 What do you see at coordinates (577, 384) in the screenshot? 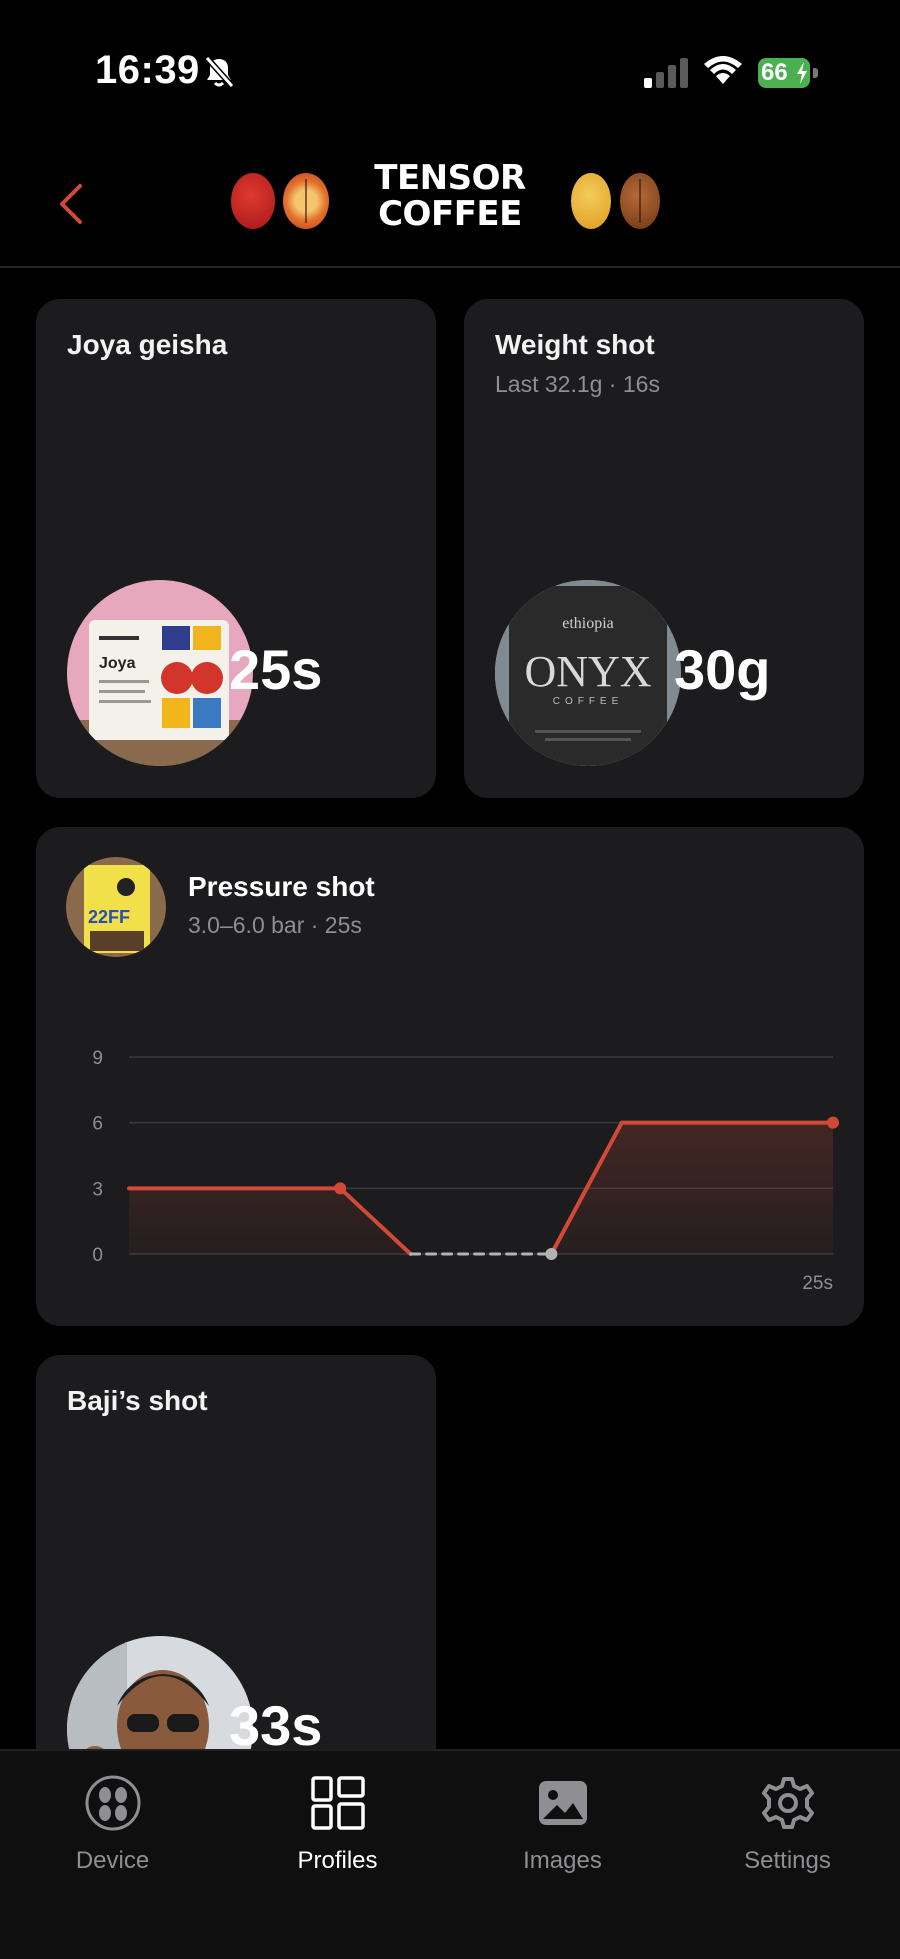
I see `profile-last-shot: Last 32.1g · 16s` at bounding box center [577, 384].